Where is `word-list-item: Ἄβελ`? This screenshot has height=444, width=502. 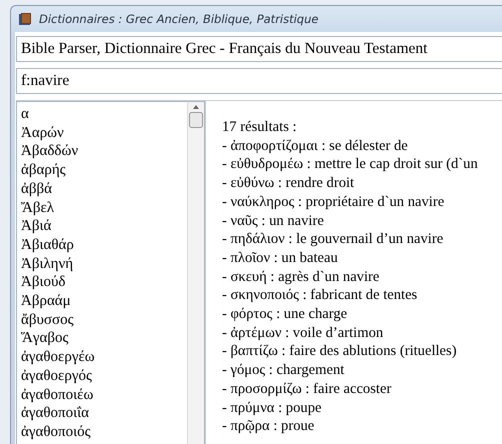
word-list-item: Ἄβελ is located at coordinates (104, 208).